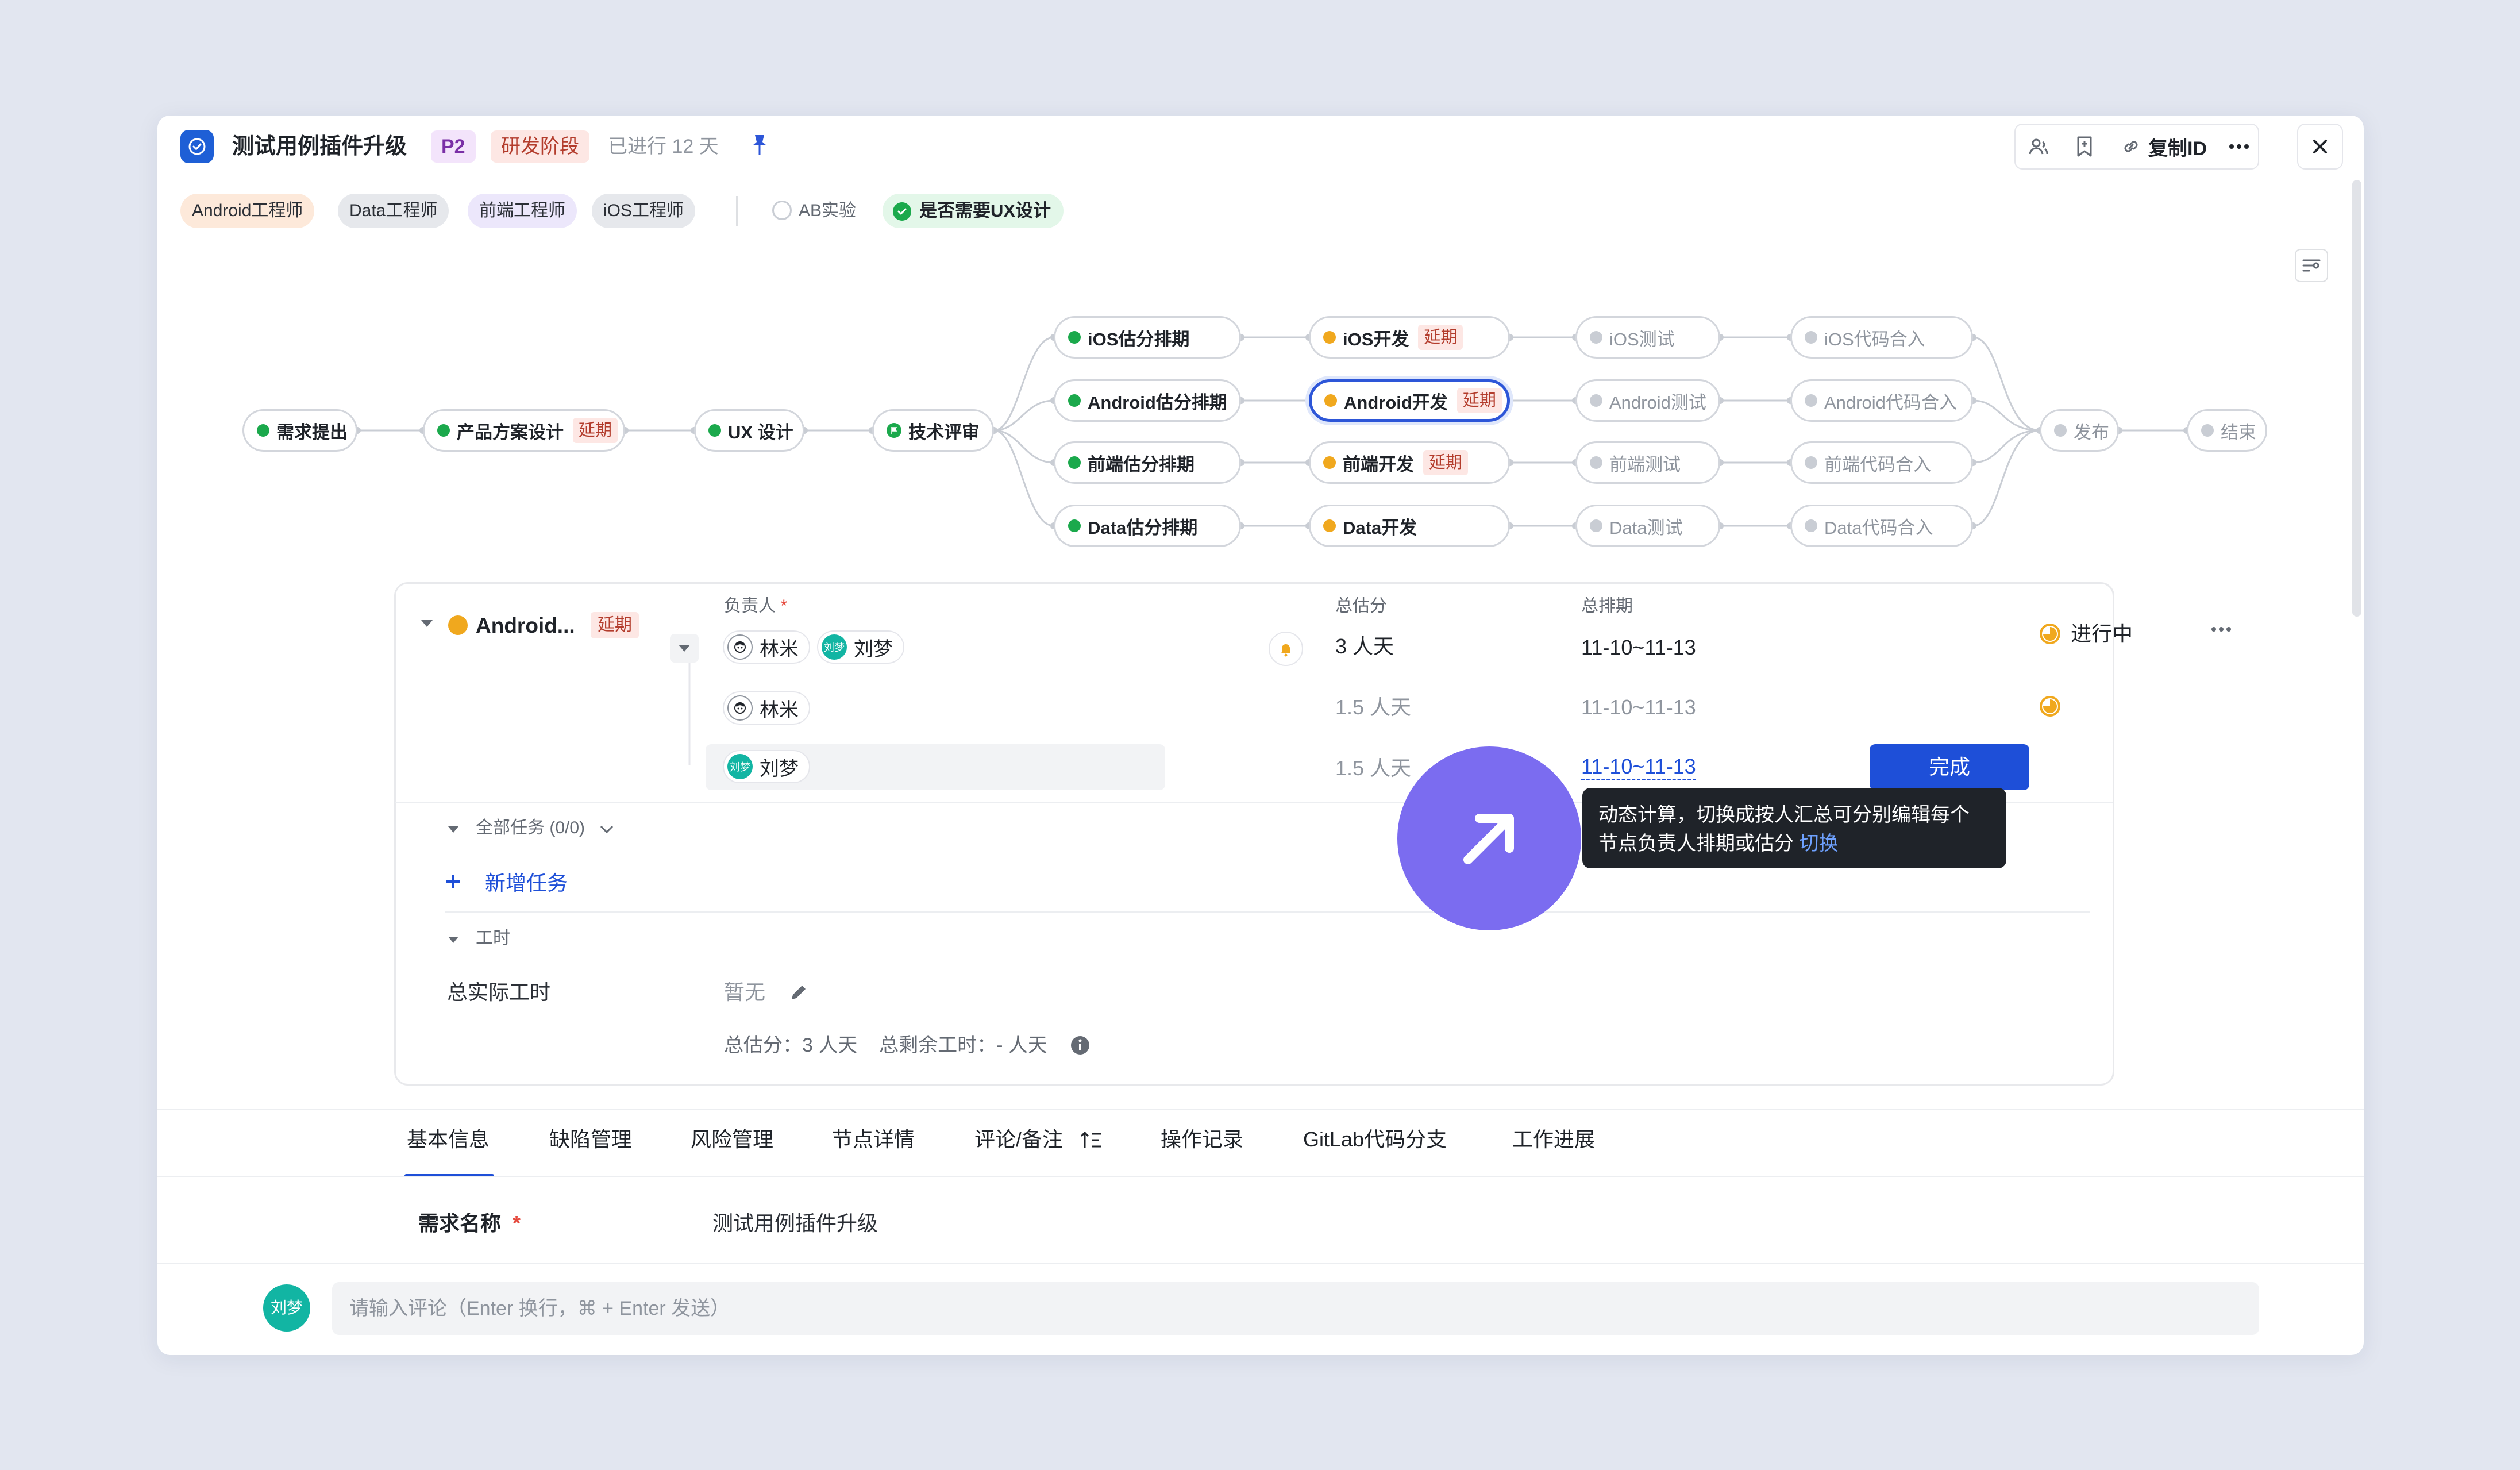  Describe the element at coordinates (607, 830) in the screenshot. I see `chevron-down-icon` at that location.